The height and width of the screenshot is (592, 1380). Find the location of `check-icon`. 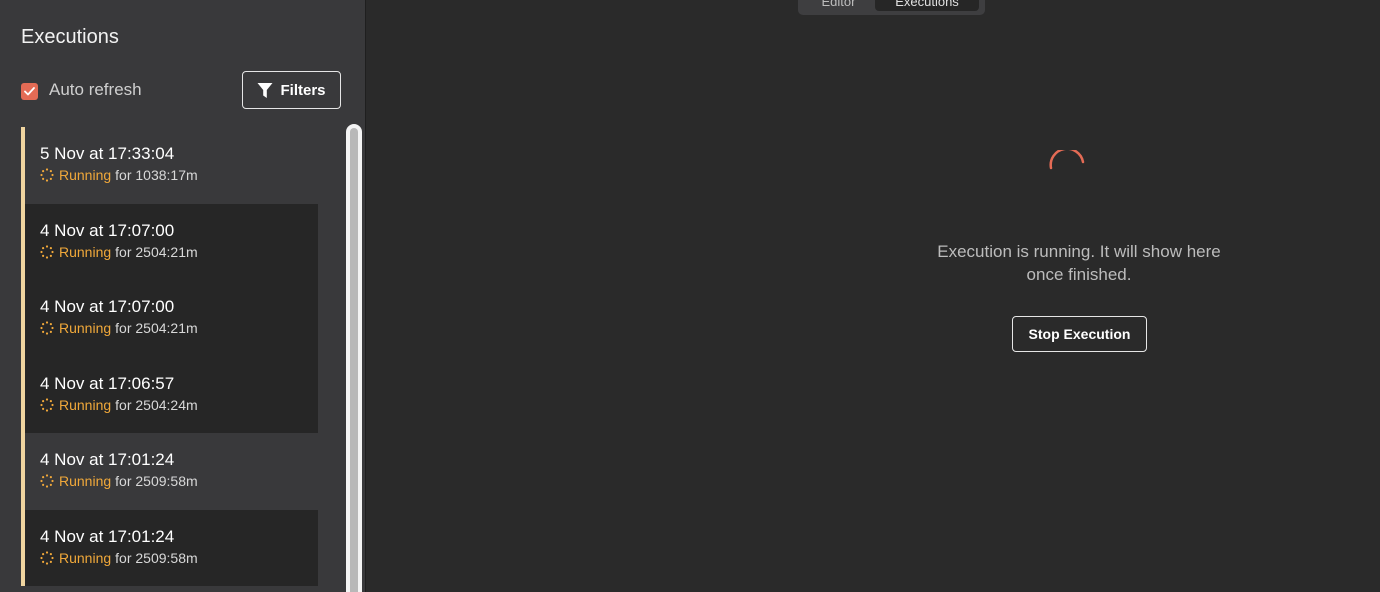

check-icon is located at coordinates (29, 91).